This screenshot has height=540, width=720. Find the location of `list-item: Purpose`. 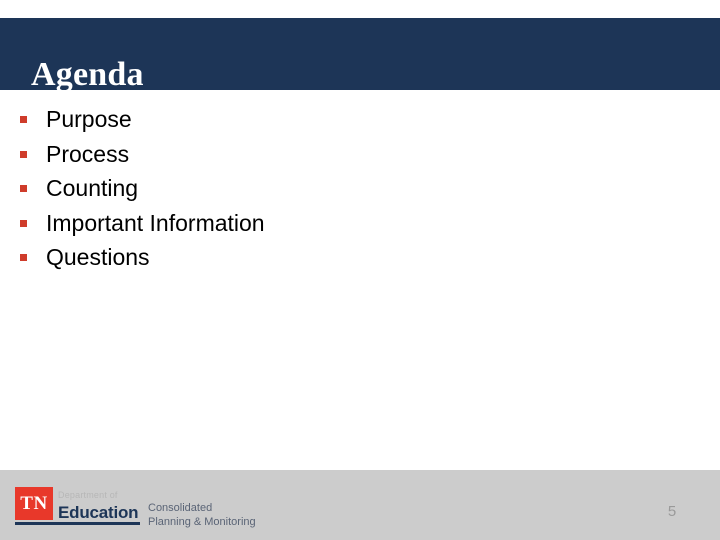

list-item: Purpose is located at coordinates (360, 121).